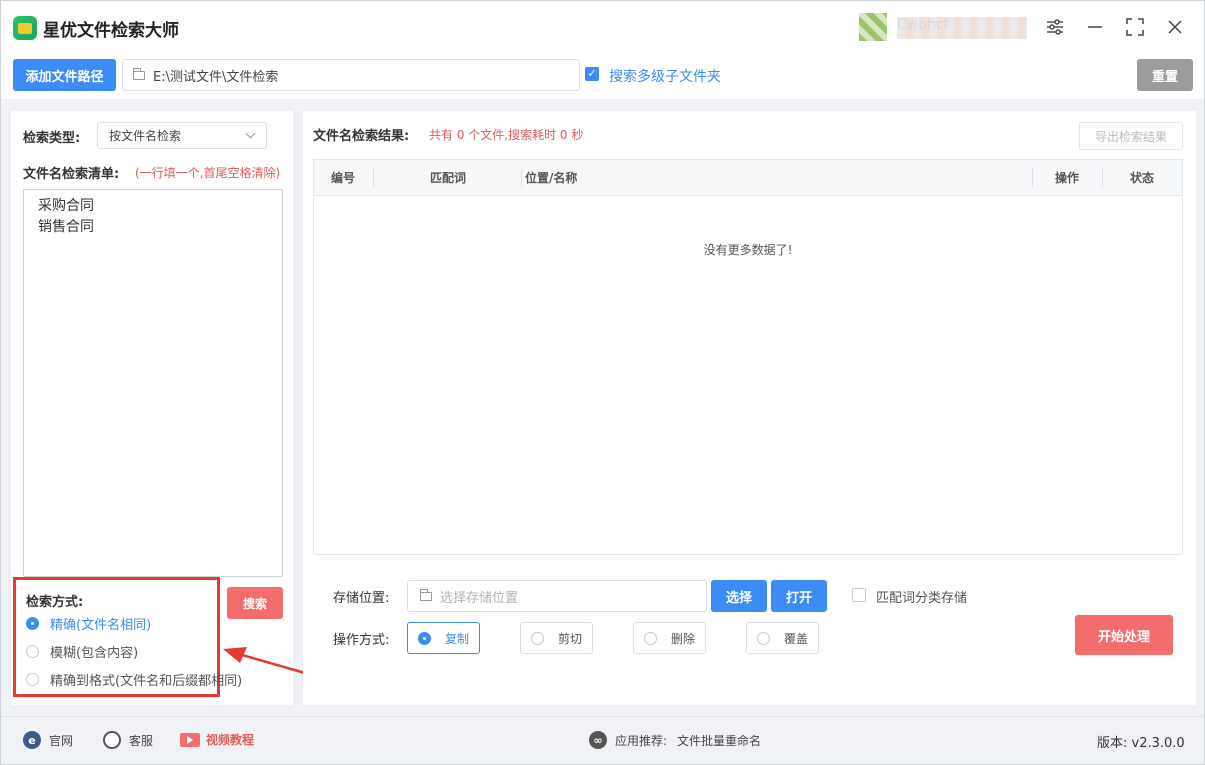 The width and height of the screenshot is (1205, 765). I want to click on chevron-down-icon, so click(250, 133).